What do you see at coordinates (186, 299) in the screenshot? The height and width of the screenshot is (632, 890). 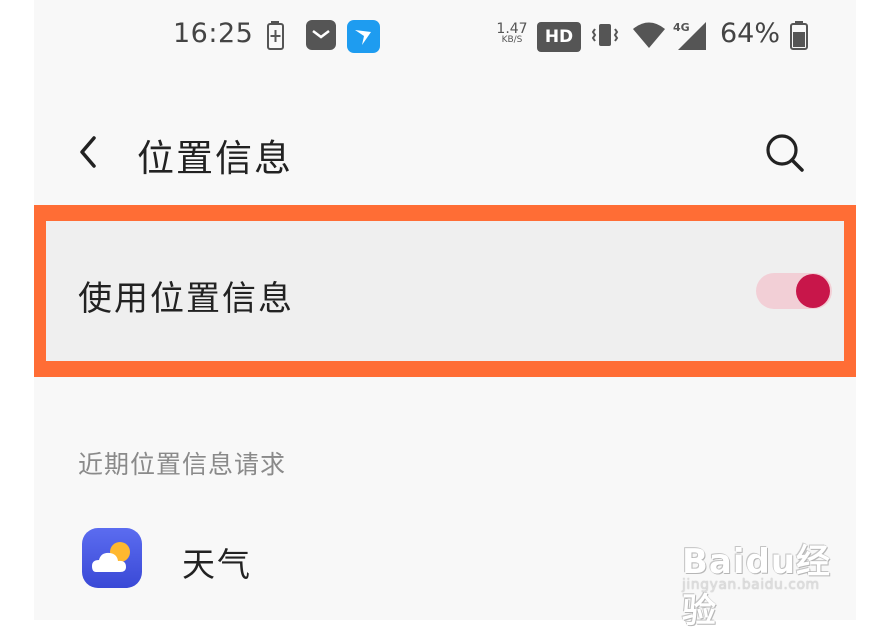 I see `use-location-label: 使用位置信息` at bounding box center [186, 299].